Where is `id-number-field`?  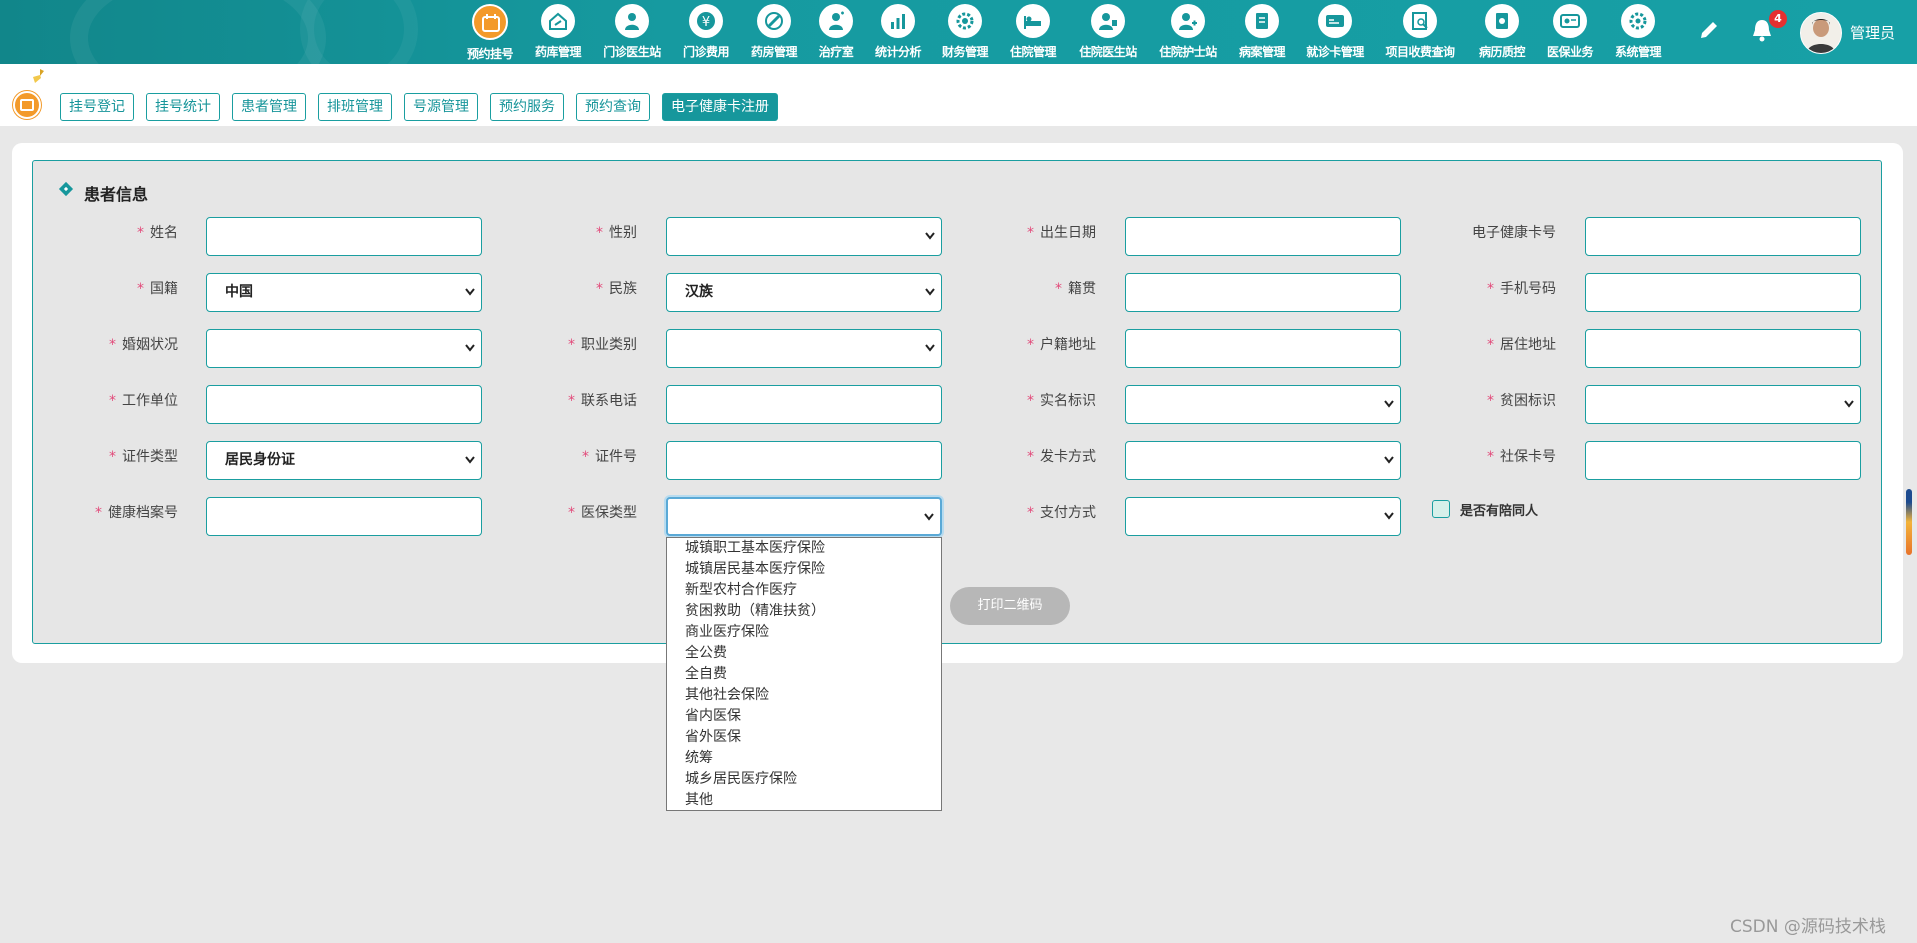
id-number-field is located at coordinates (804, 460).